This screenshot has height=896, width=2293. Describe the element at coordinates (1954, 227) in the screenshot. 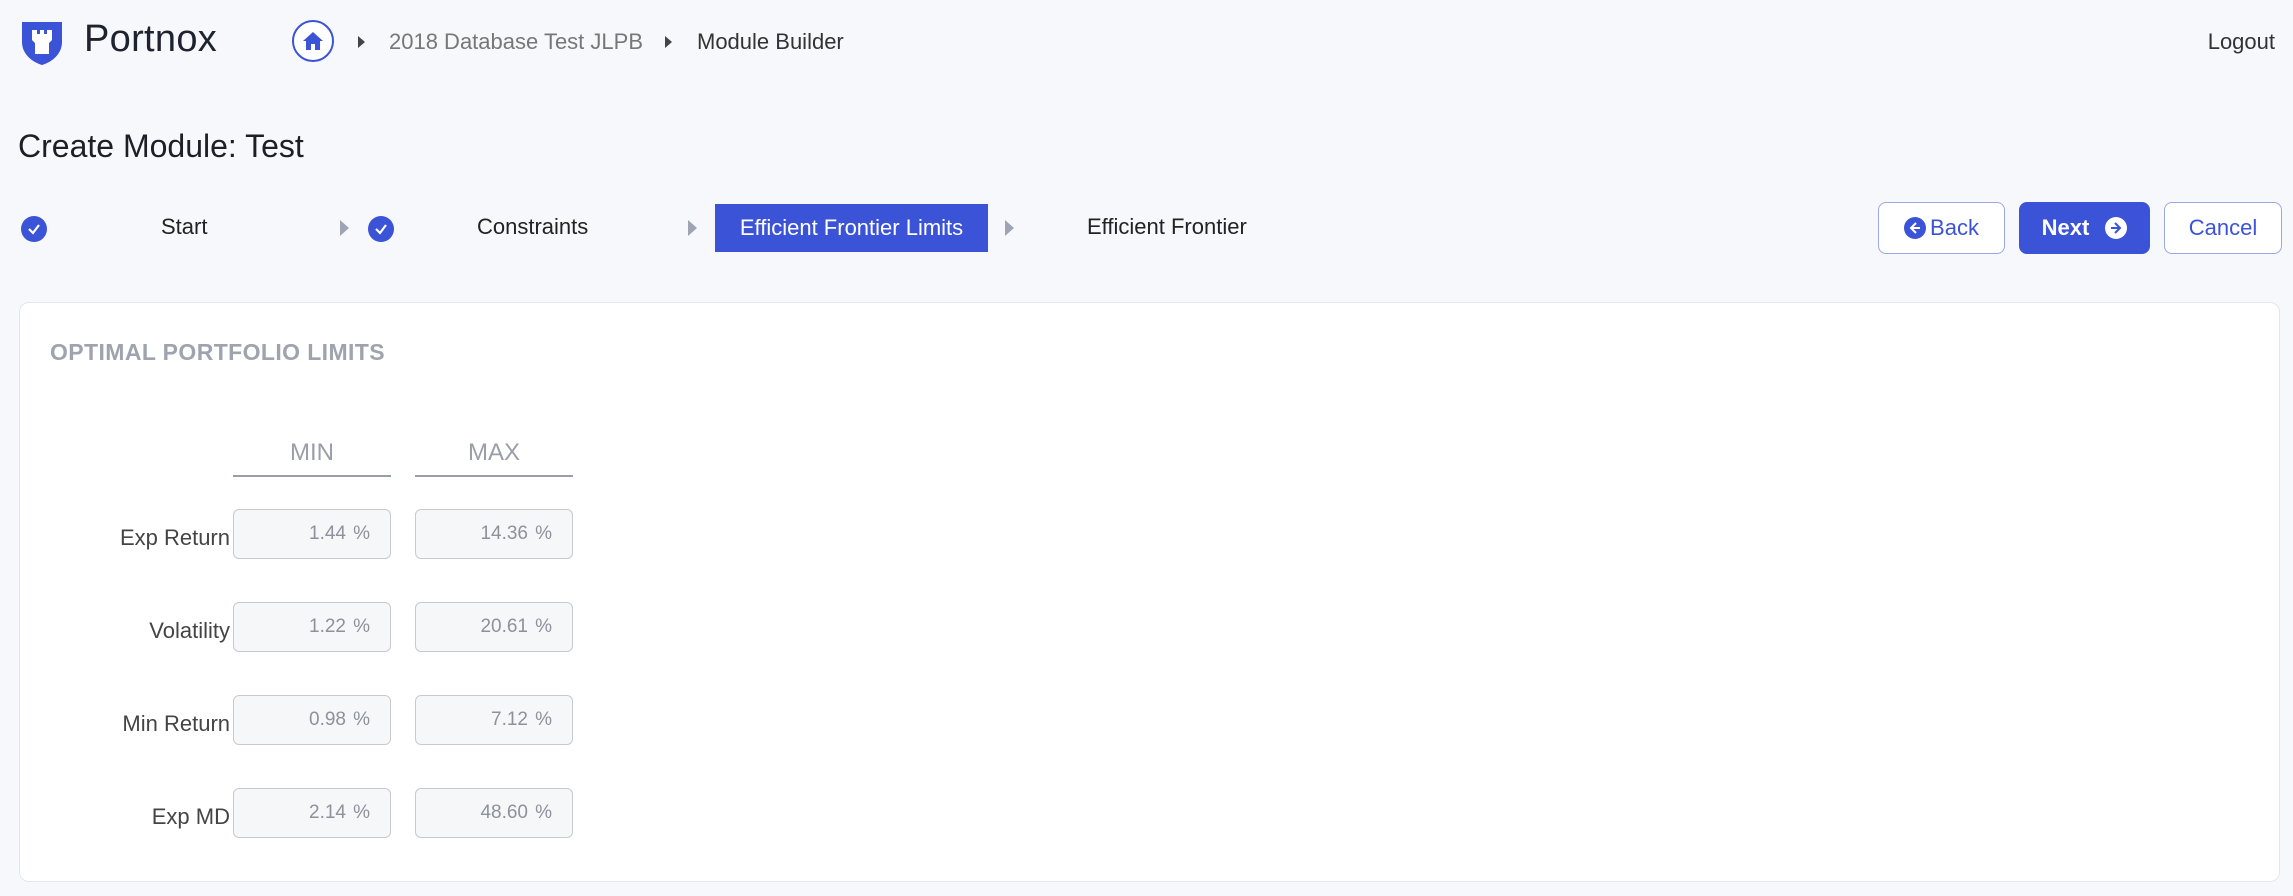

I see `back-label: Back` at that location.